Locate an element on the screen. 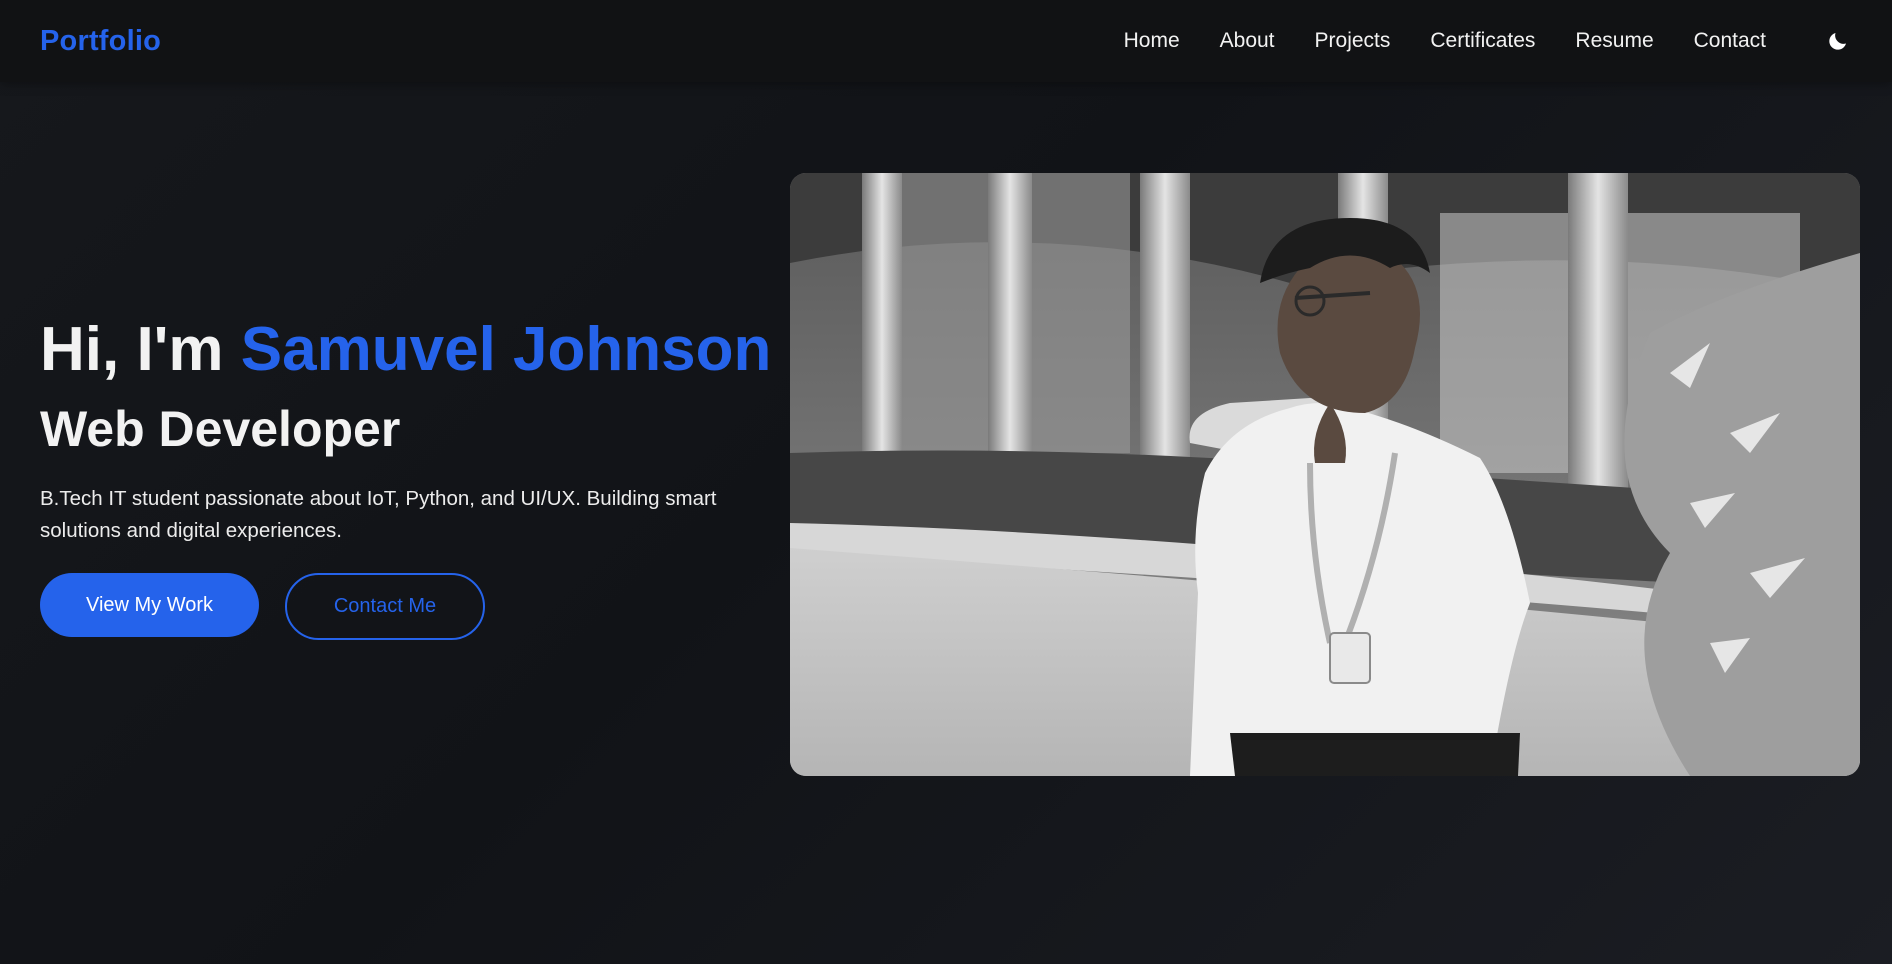 The width and height of the screenshot is (1892, 964). moon-icon is located at coordinates (1837, 41).